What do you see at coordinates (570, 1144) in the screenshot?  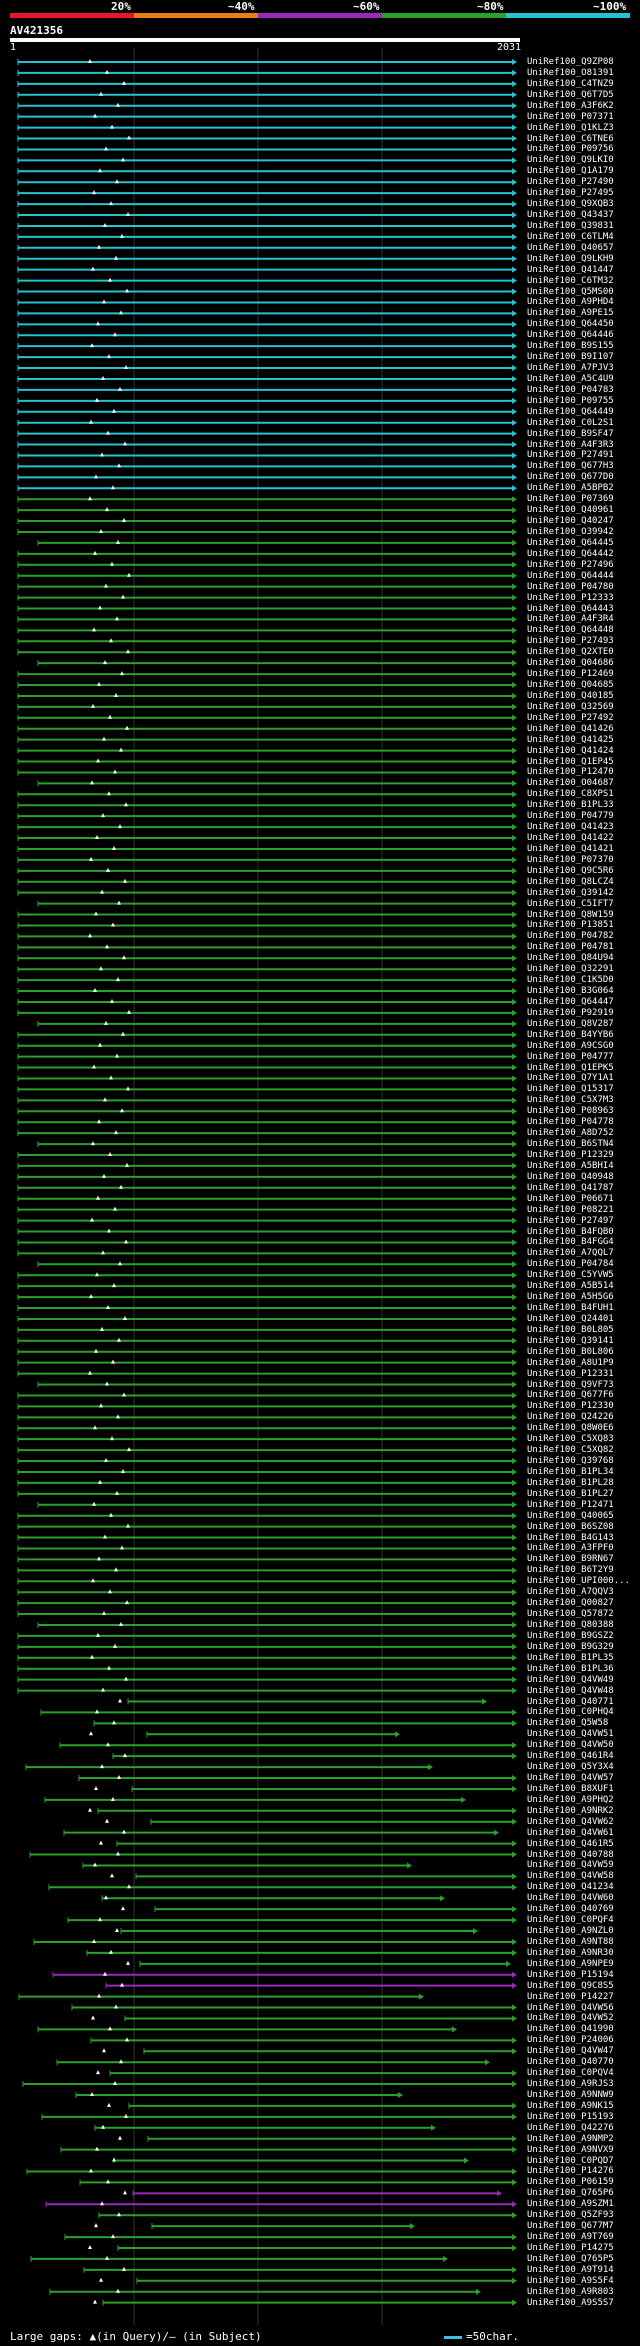 I see `hit-label: UniRef100_B6STN4` at bounding box center [570, 1144].